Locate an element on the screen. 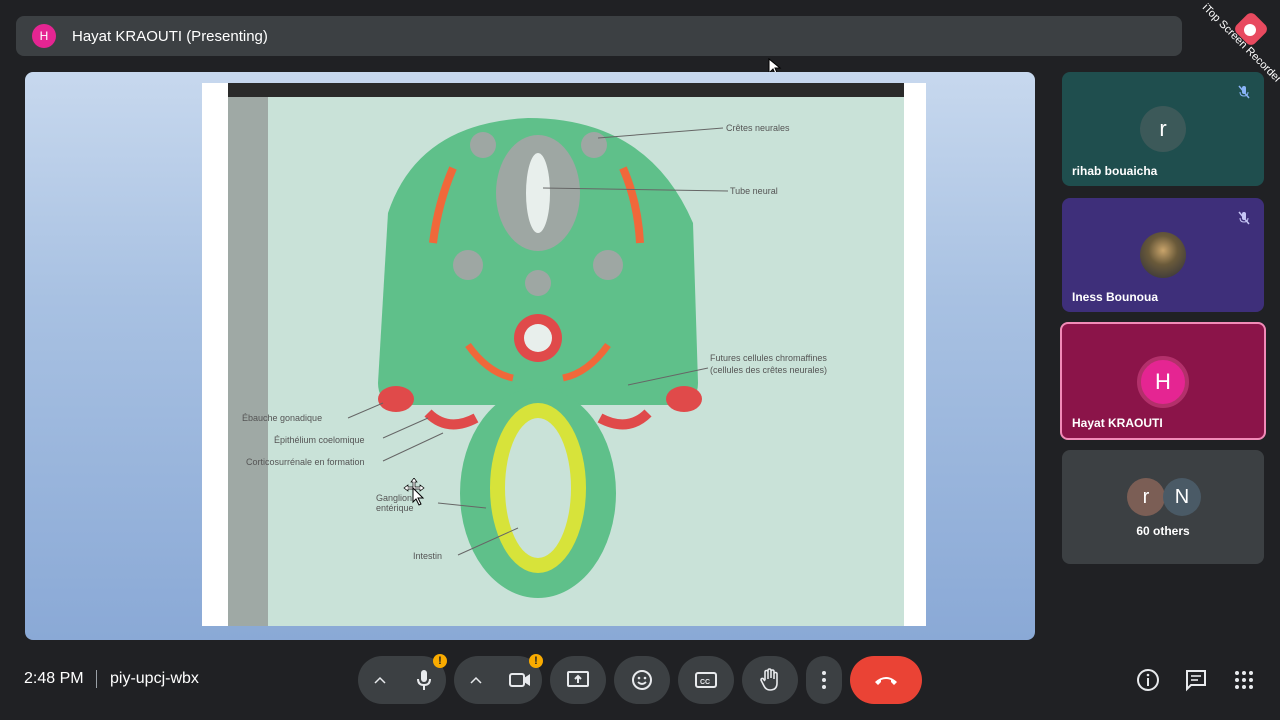 The width and height of the screenshot is (1280, 720). chat-button is located at coordinates (1196, 680).